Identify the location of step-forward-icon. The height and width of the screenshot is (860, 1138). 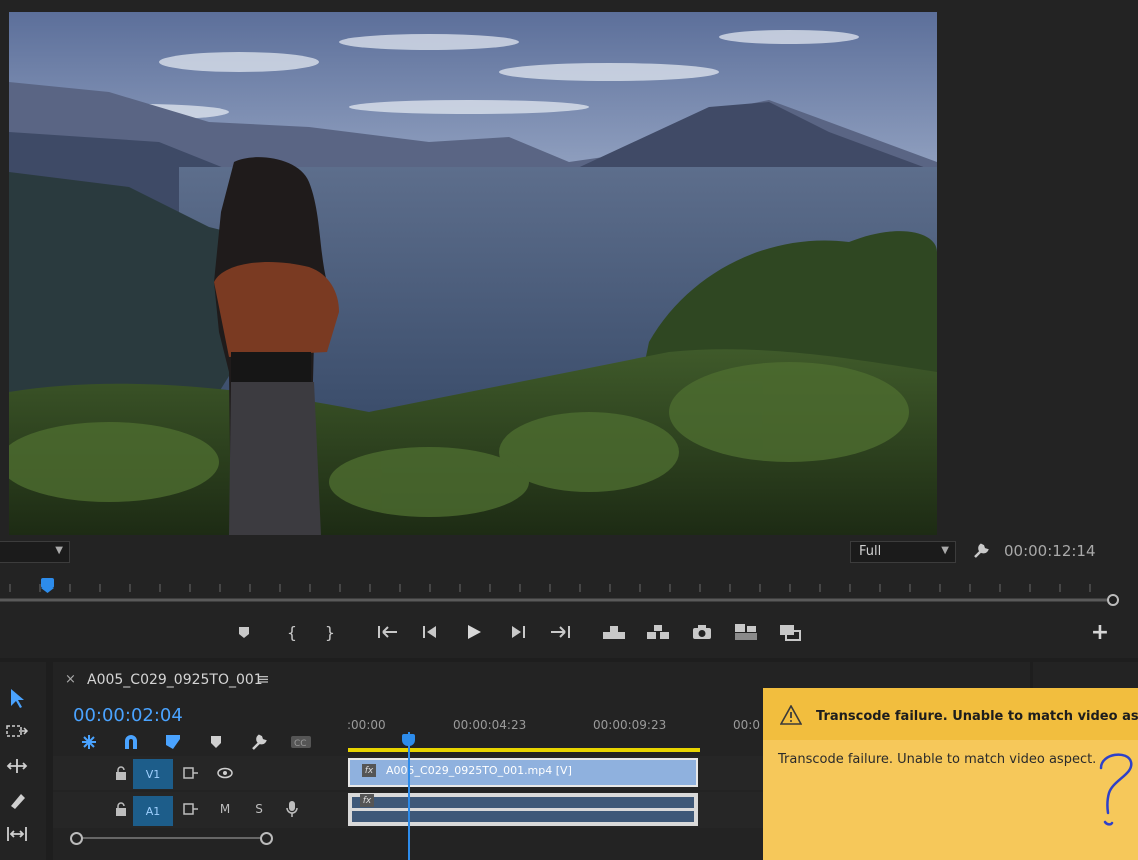
(518, 632).